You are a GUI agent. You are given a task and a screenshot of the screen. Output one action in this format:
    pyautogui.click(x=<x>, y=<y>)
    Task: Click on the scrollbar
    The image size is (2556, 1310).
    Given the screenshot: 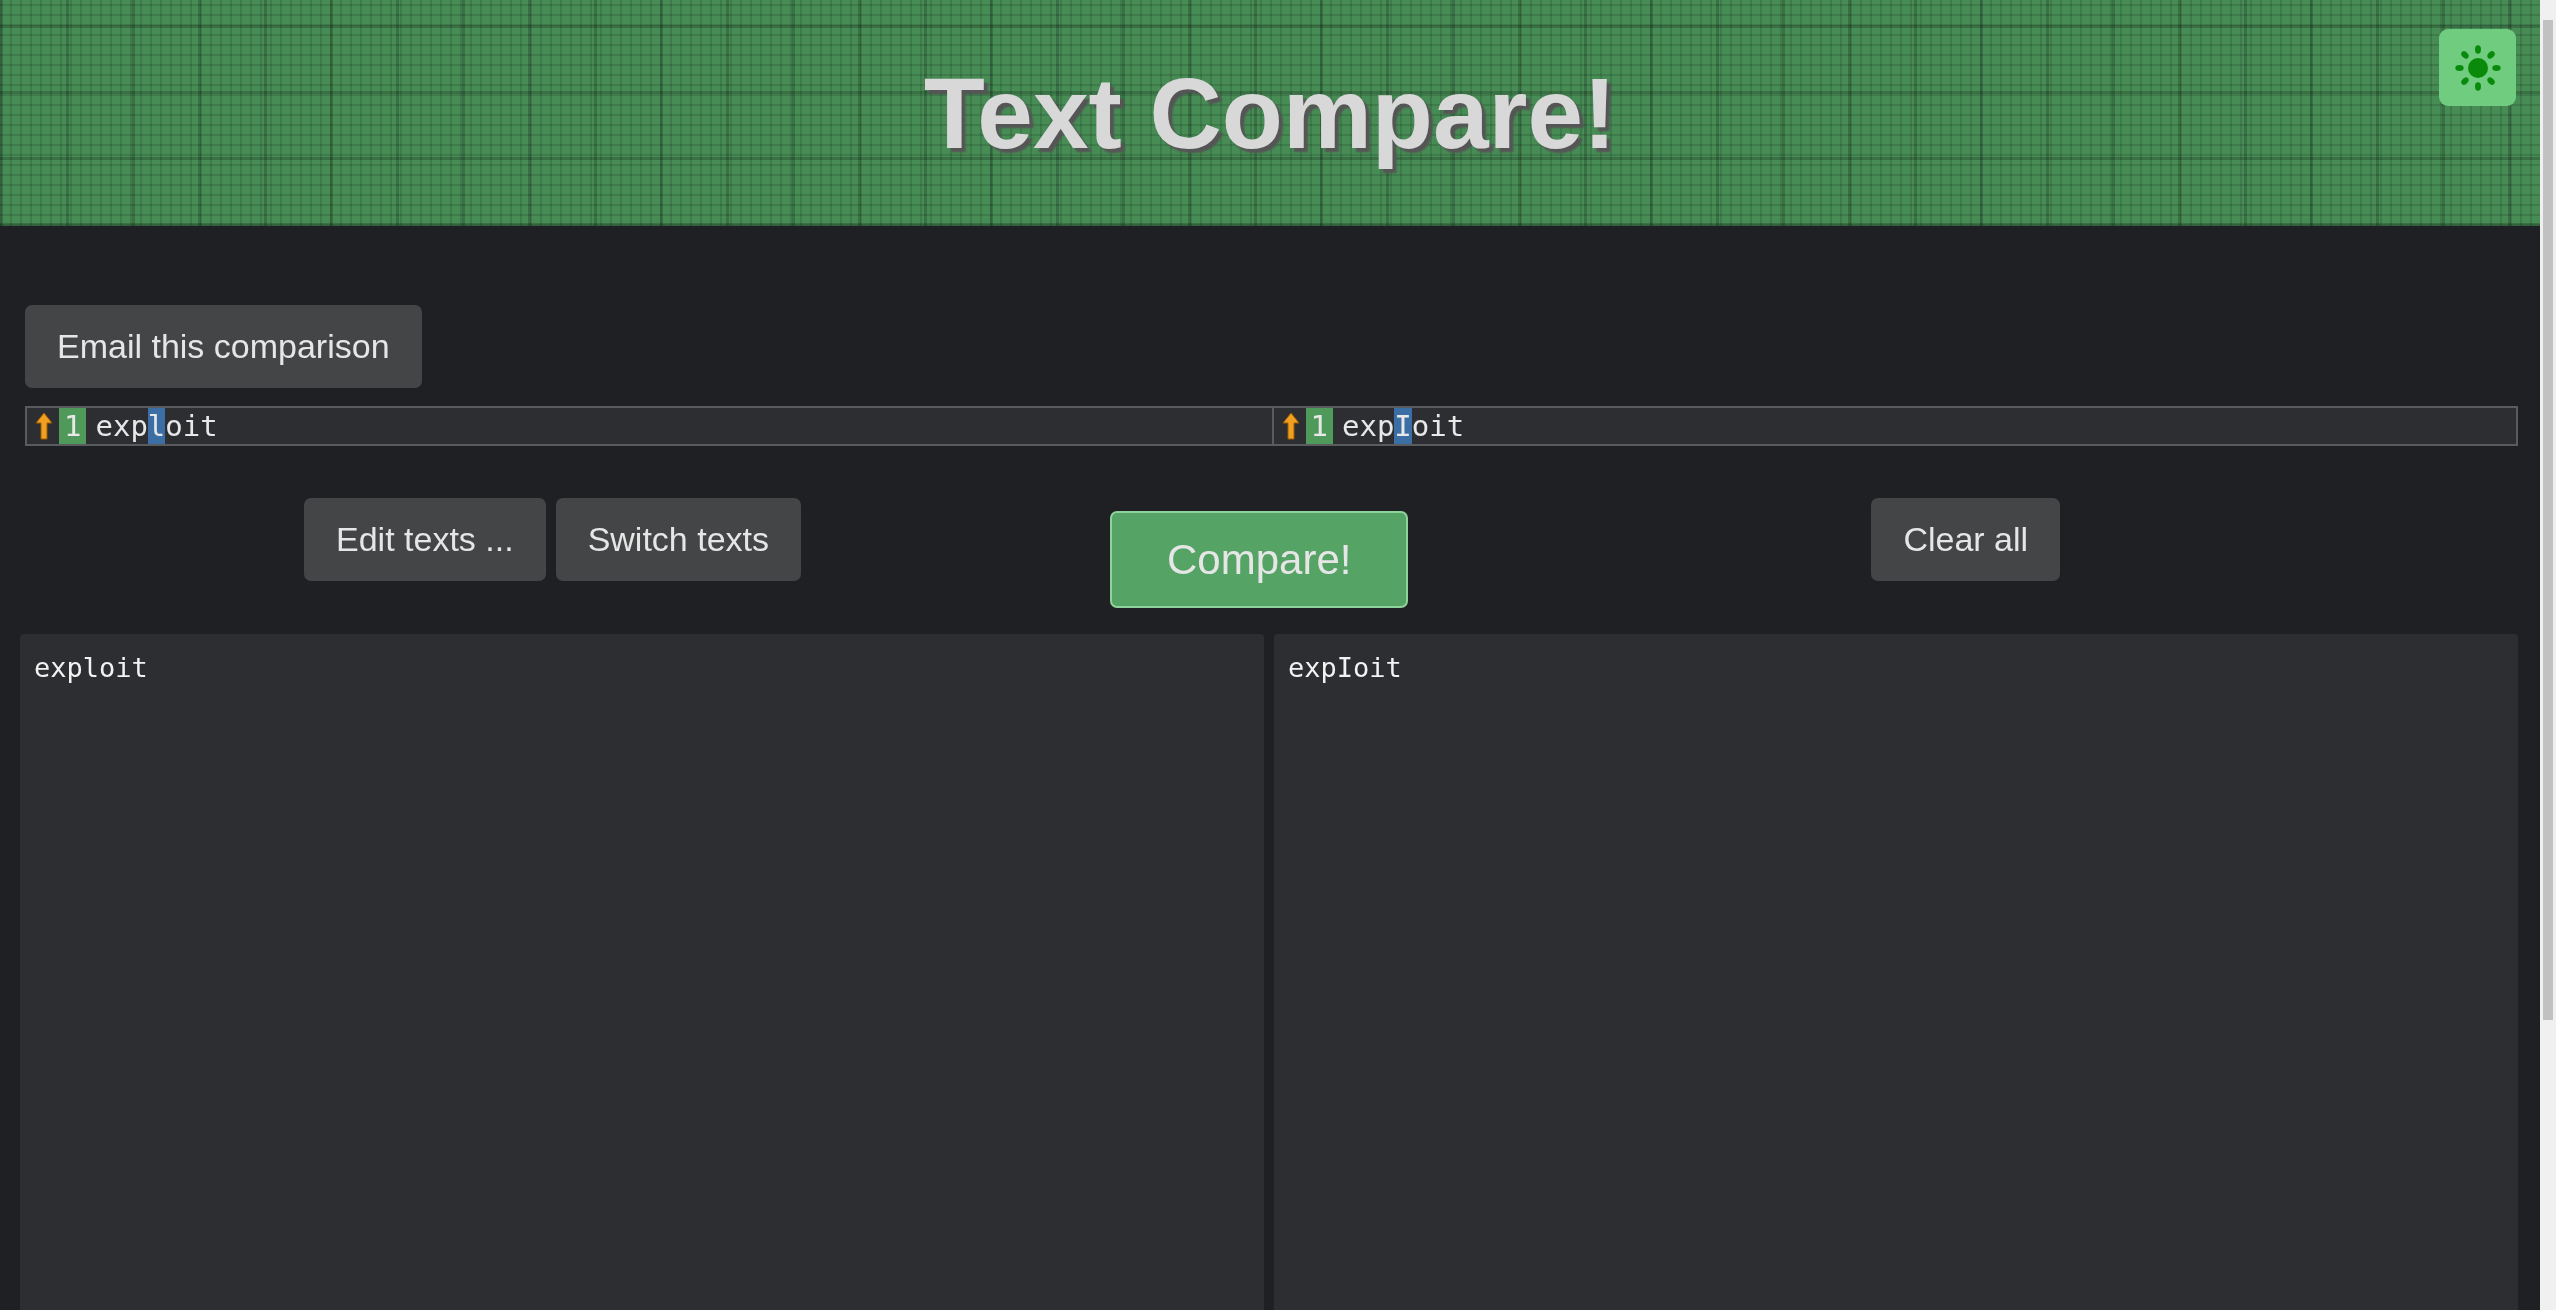 What is the action you would take?
    pyautogui.click(x=2548, y=655)
    